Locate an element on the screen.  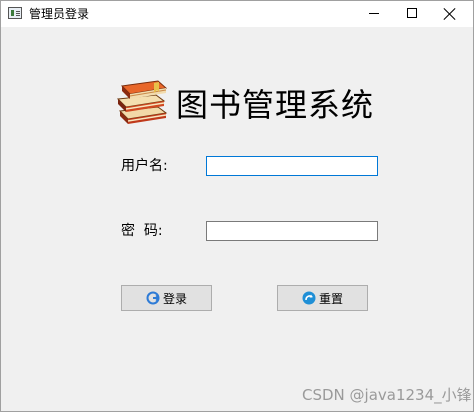
close-icon is located at coordinates (450, 14).